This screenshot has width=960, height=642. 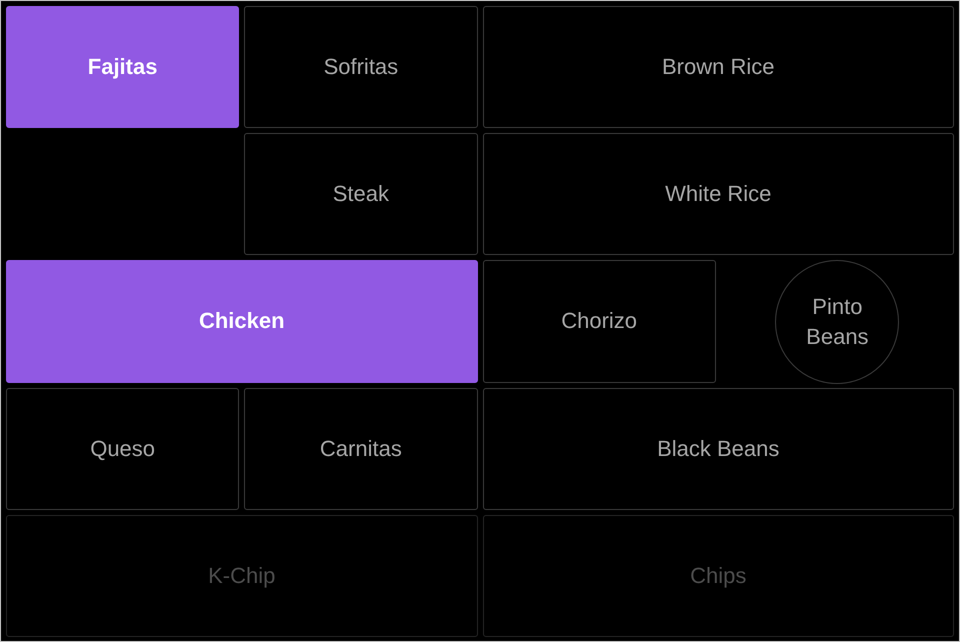 I want to click on menu-button: Brown Rice, so click(x=718, y=67).